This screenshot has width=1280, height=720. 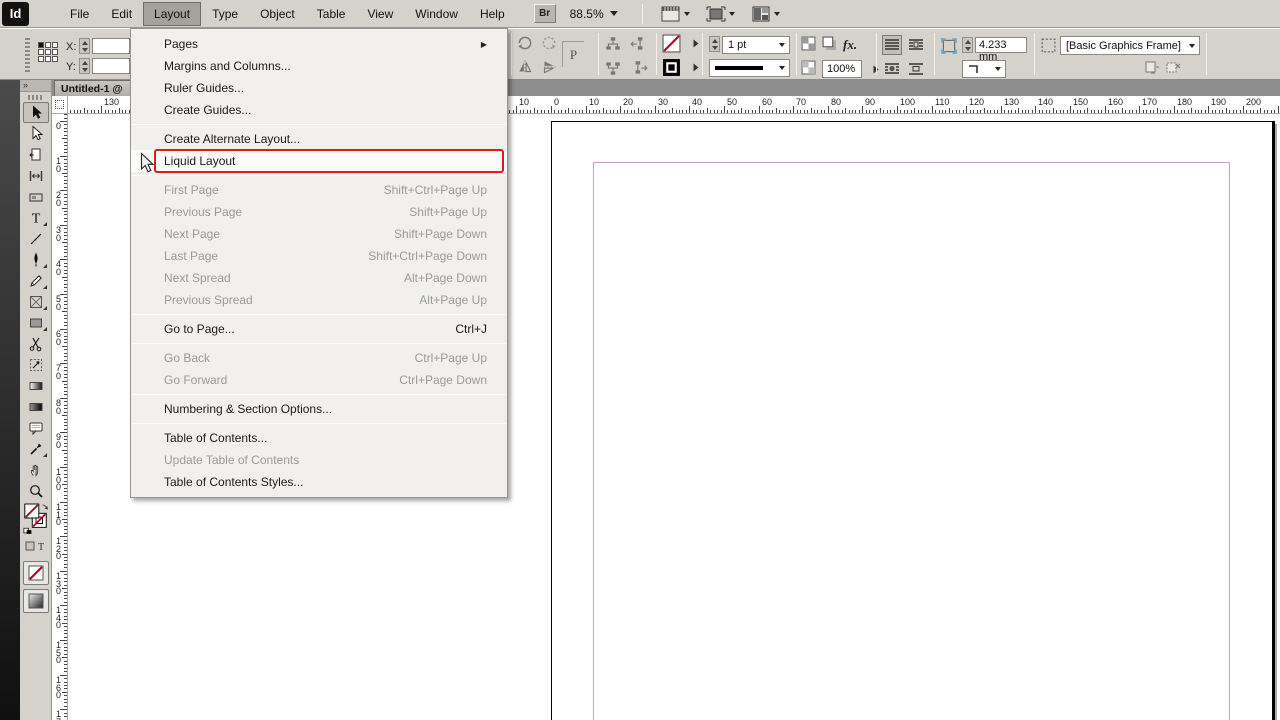 What do you see at coordinates (675, 14) in the screenshot?
I see `view-options-button` at bounding box center [675, 14].